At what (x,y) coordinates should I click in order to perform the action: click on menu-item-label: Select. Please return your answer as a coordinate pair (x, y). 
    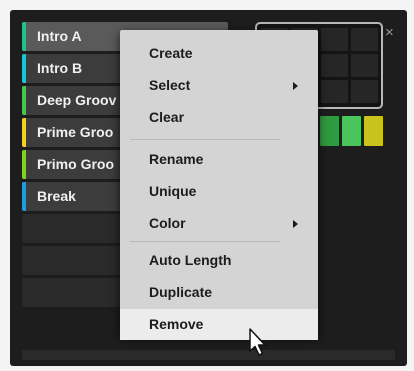
    Looking at the image, I should click on (170, 85).